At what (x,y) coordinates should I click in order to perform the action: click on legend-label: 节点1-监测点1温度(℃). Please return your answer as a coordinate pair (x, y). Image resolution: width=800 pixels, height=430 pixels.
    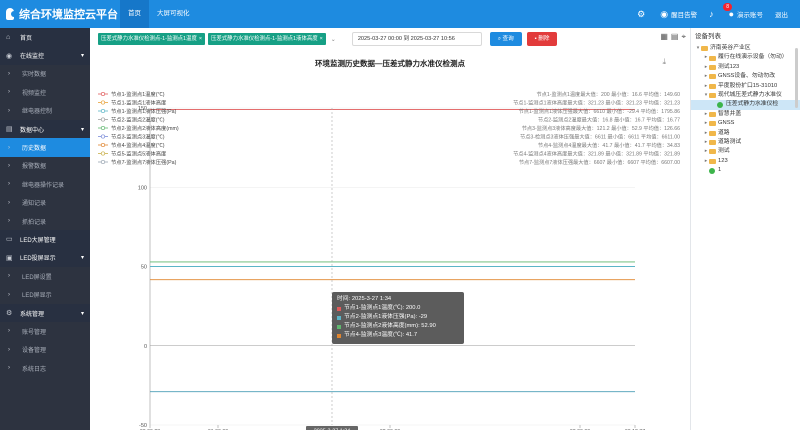
    Looking at the image, I should click on (138, 94).